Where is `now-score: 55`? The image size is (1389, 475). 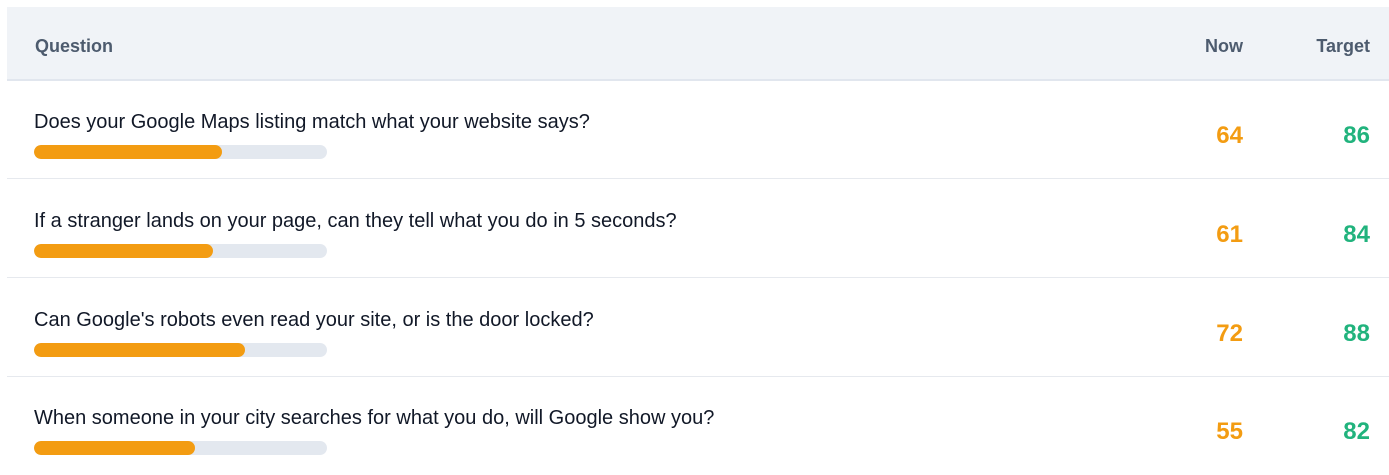 now-score: 55 is located at coordinates (1229, 431).